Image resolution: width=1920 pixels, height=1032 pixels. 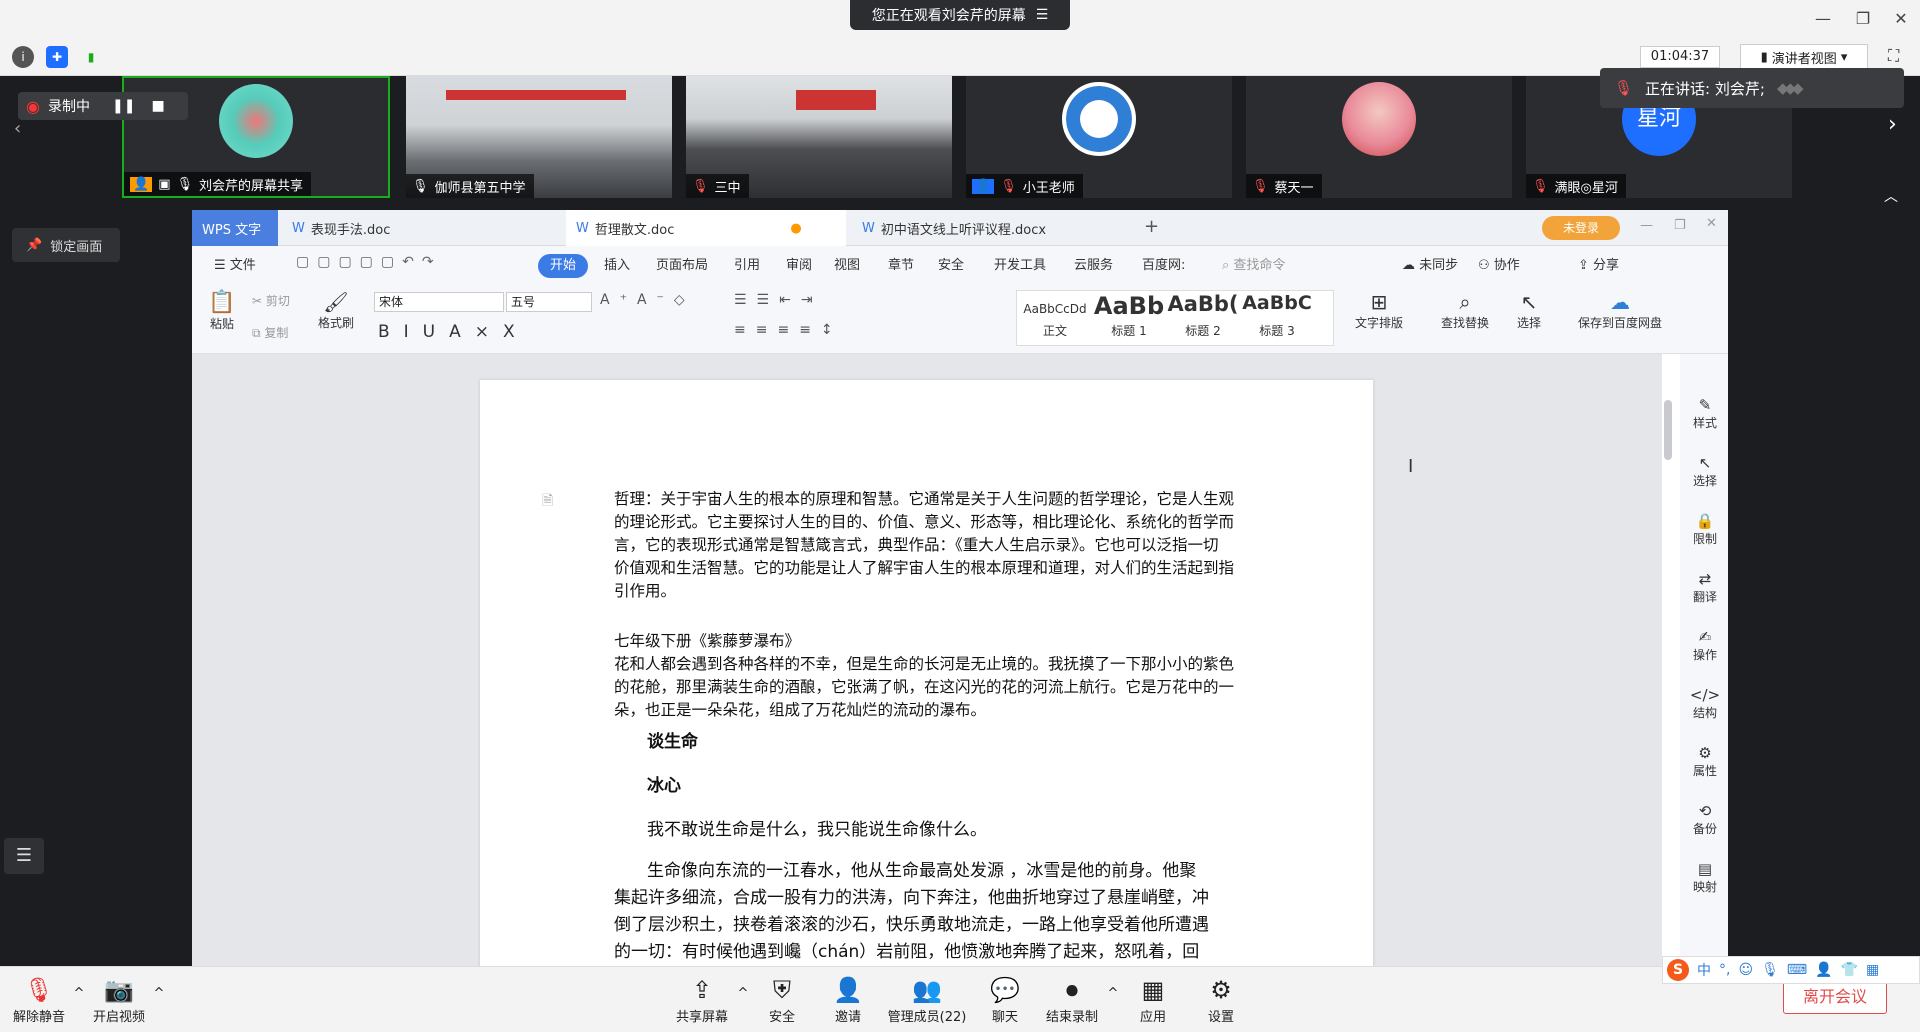 I want to click on menu-tab: 安全, so click(x=951, y=266).